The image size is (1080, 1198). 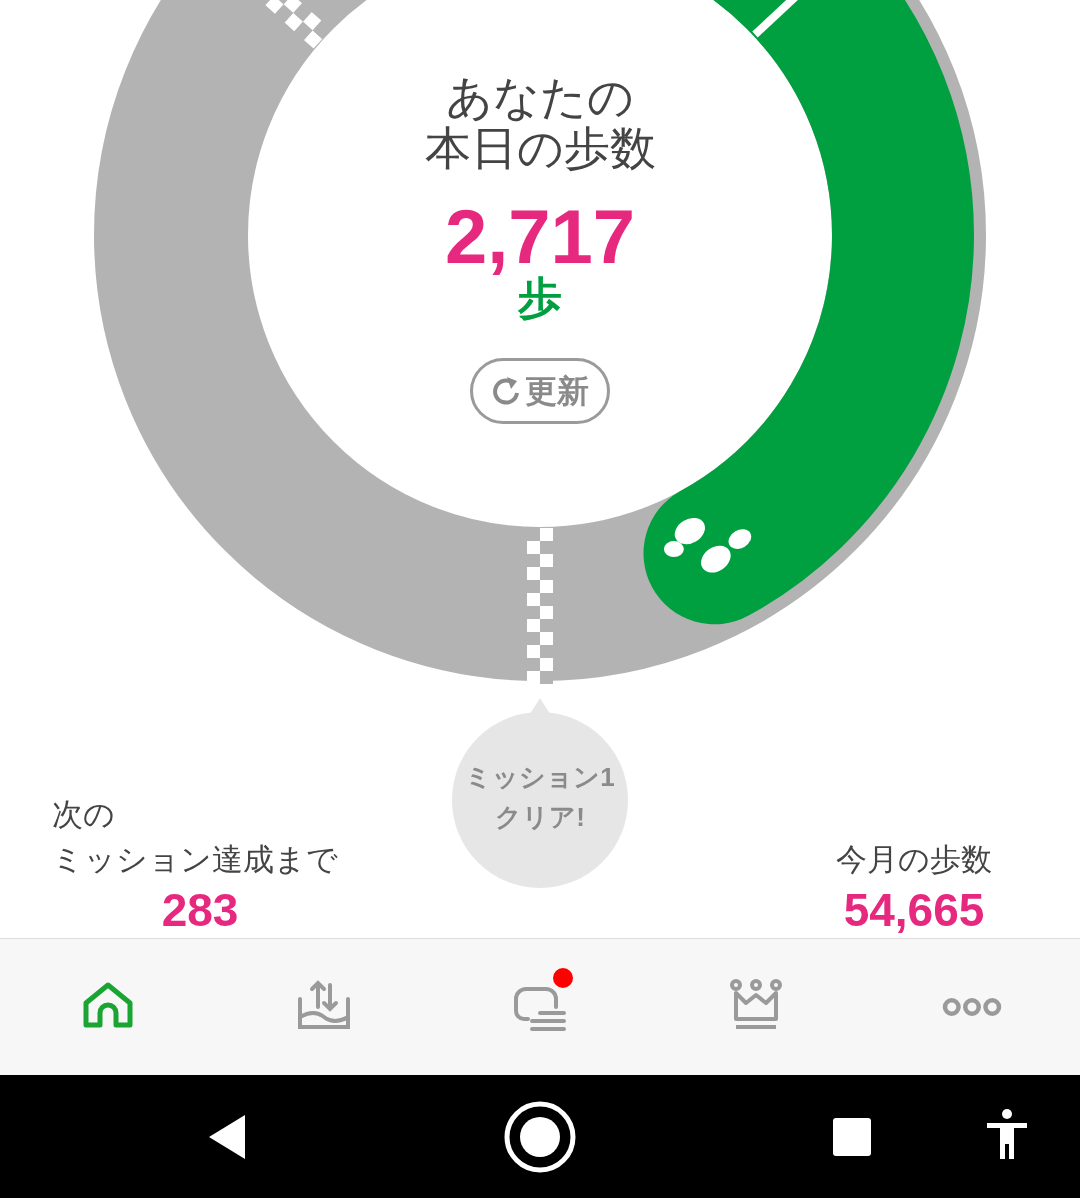 What do you see at coordinates (540, 777) in the screenshot?
I see `bubble-text: ミッション1` at bounding box center [540, 777].